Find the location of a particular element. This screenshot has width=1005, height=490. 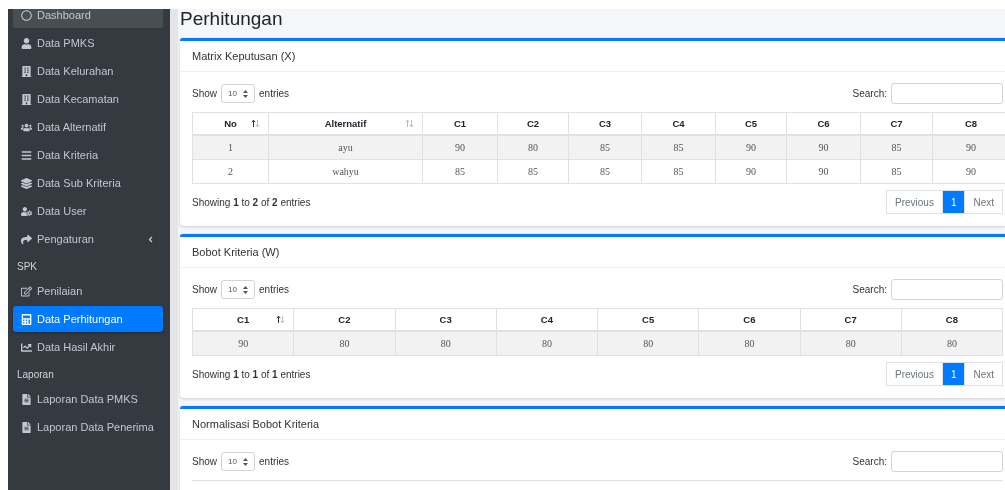

user-gear-icon is located at coordinates (26, 211).